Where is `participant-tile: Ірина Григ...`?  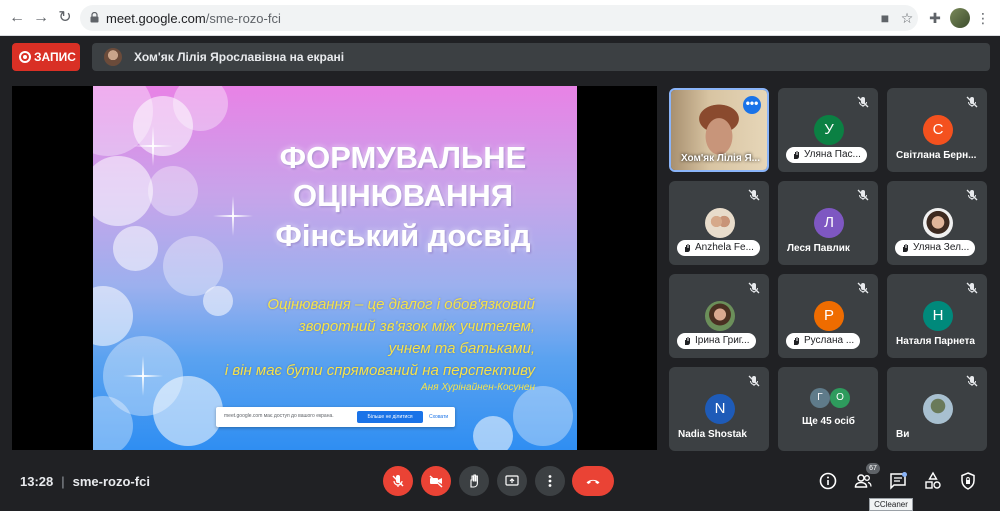 participant-tile: Ірина Григ... is located at coordinates (719, 316).